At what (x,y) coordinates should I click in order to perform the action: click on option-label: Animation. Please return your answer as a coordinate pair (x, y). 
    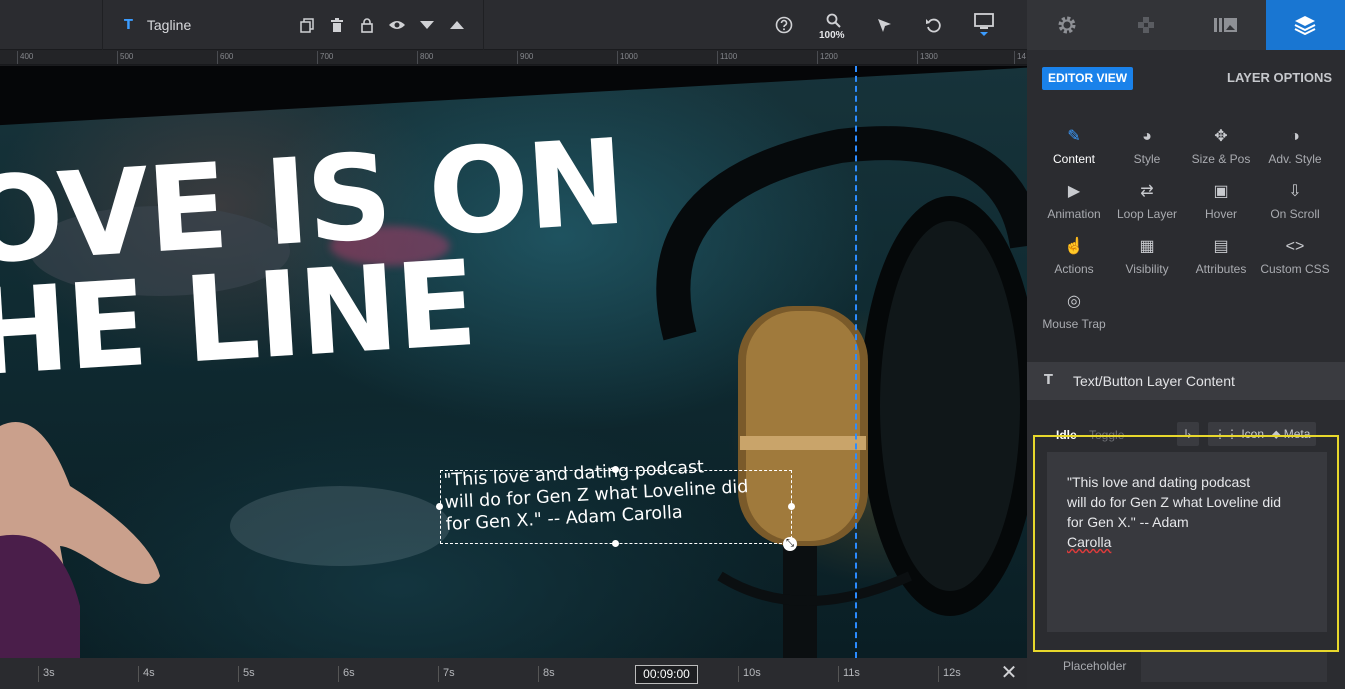
    Looking at the image, I should click on (1074, 214).